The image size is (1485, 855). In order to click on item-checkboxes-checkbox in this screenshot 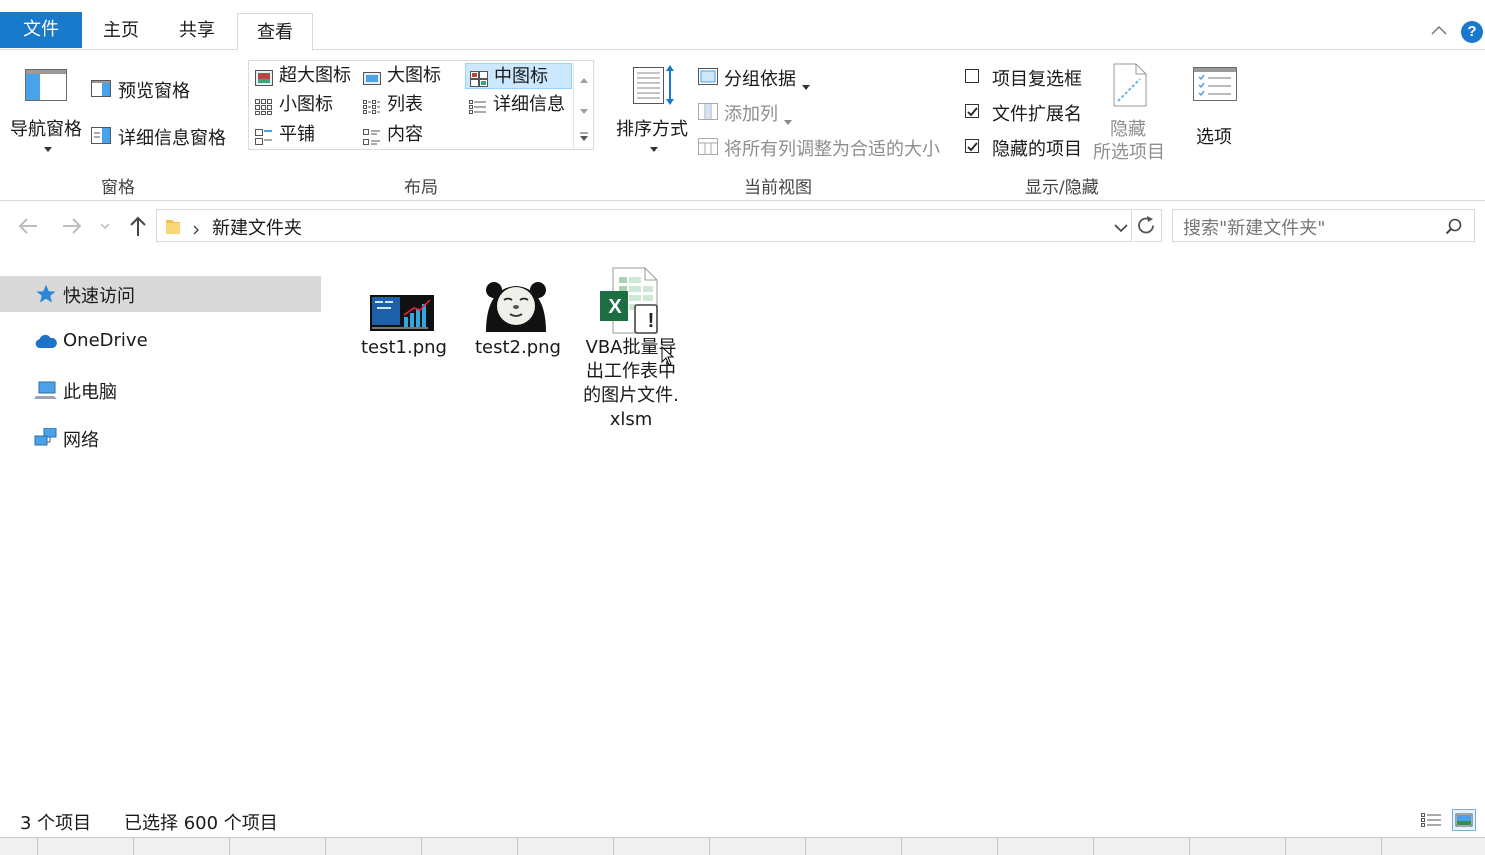, I will do `click(972, 76)`.